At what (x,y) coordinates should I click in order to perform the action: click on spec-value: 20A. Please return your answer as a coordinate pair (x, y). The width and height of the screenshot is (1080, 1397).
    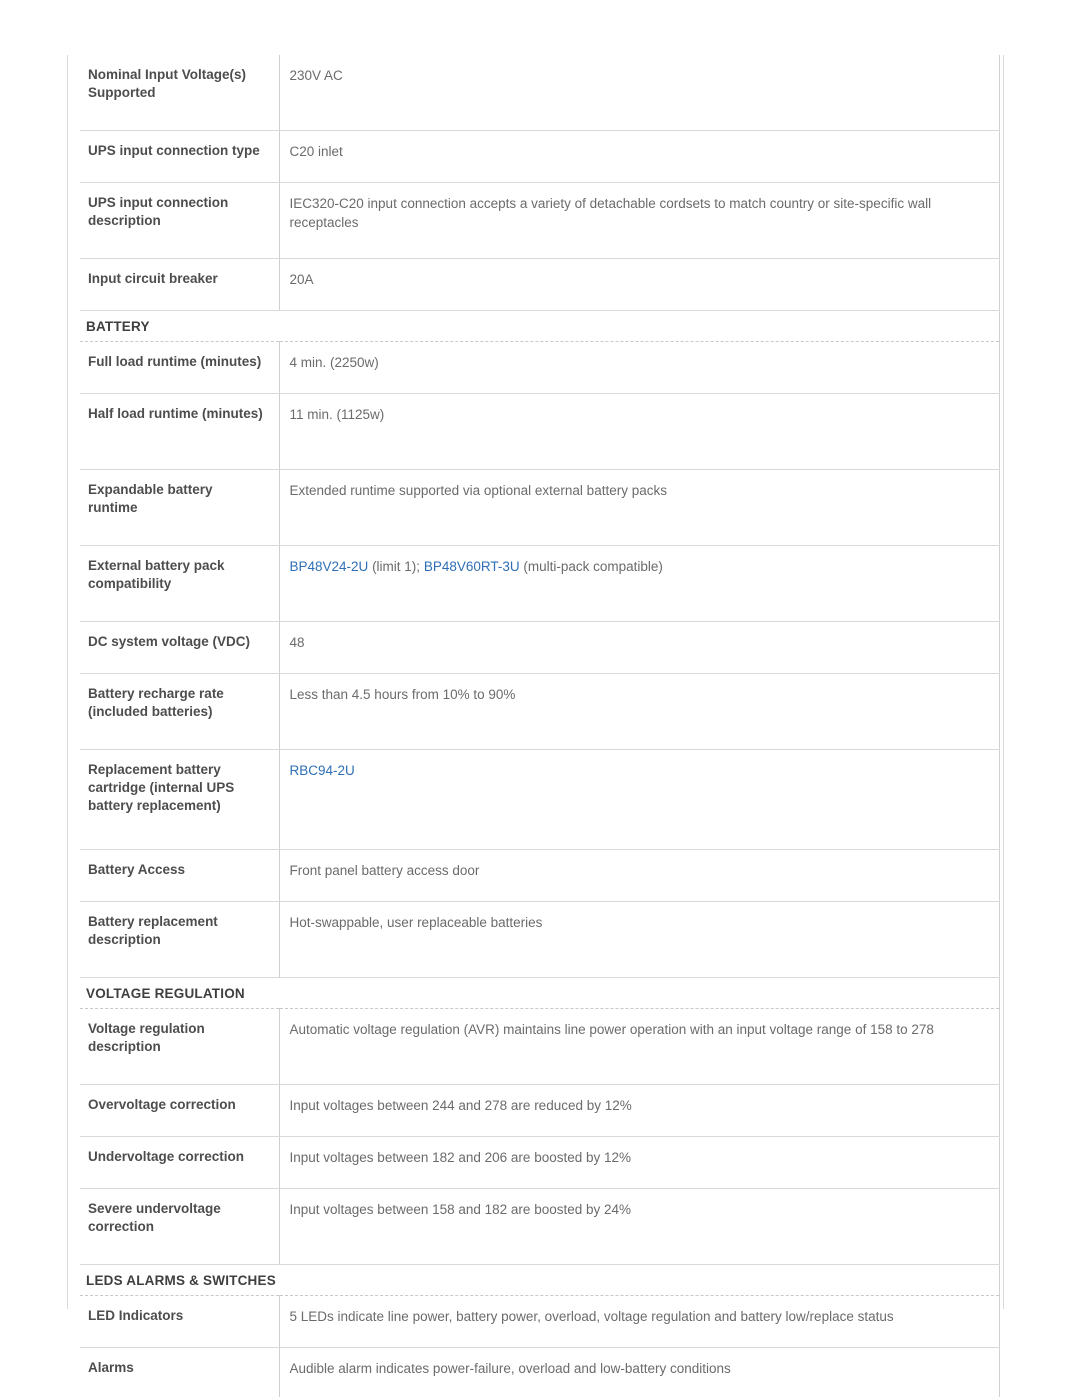
    Looking at the image, I should click on (639, 284).